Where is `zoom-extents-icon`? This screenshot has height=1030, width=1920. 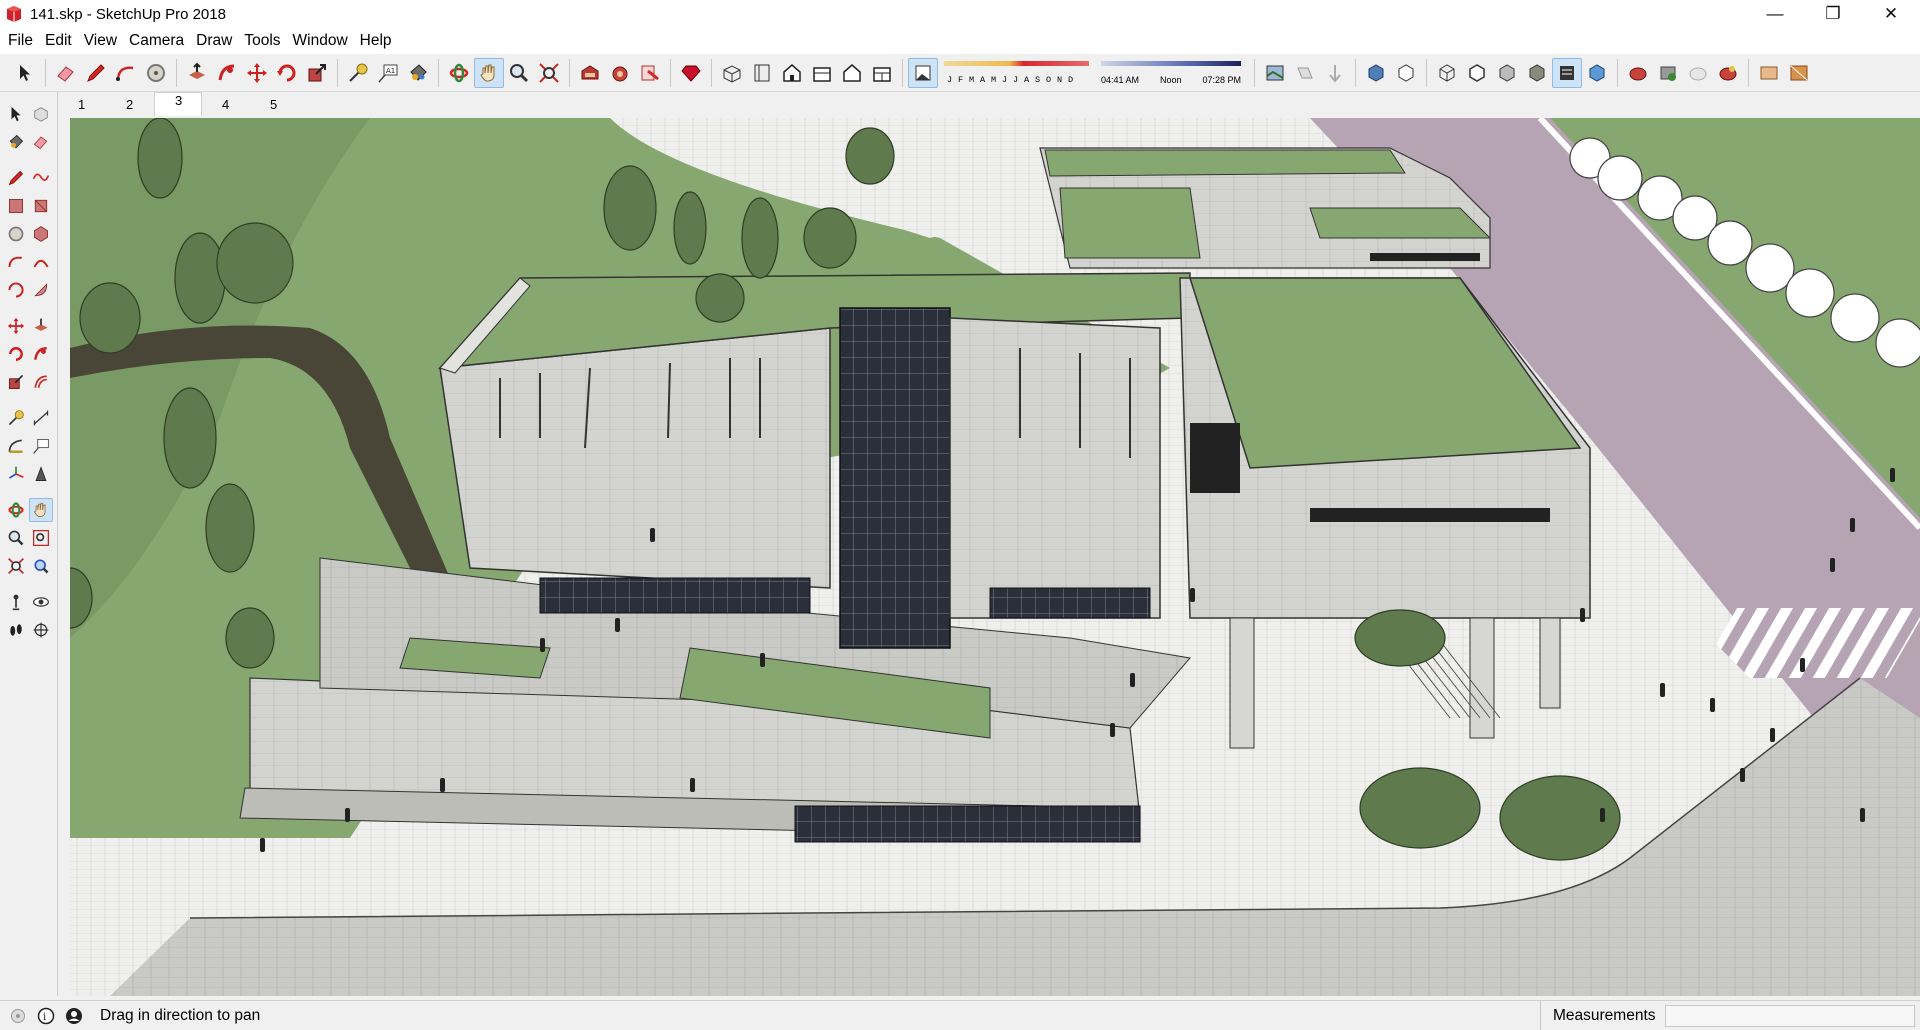
zoom-extents-icon is located at coordinates (549, 73).